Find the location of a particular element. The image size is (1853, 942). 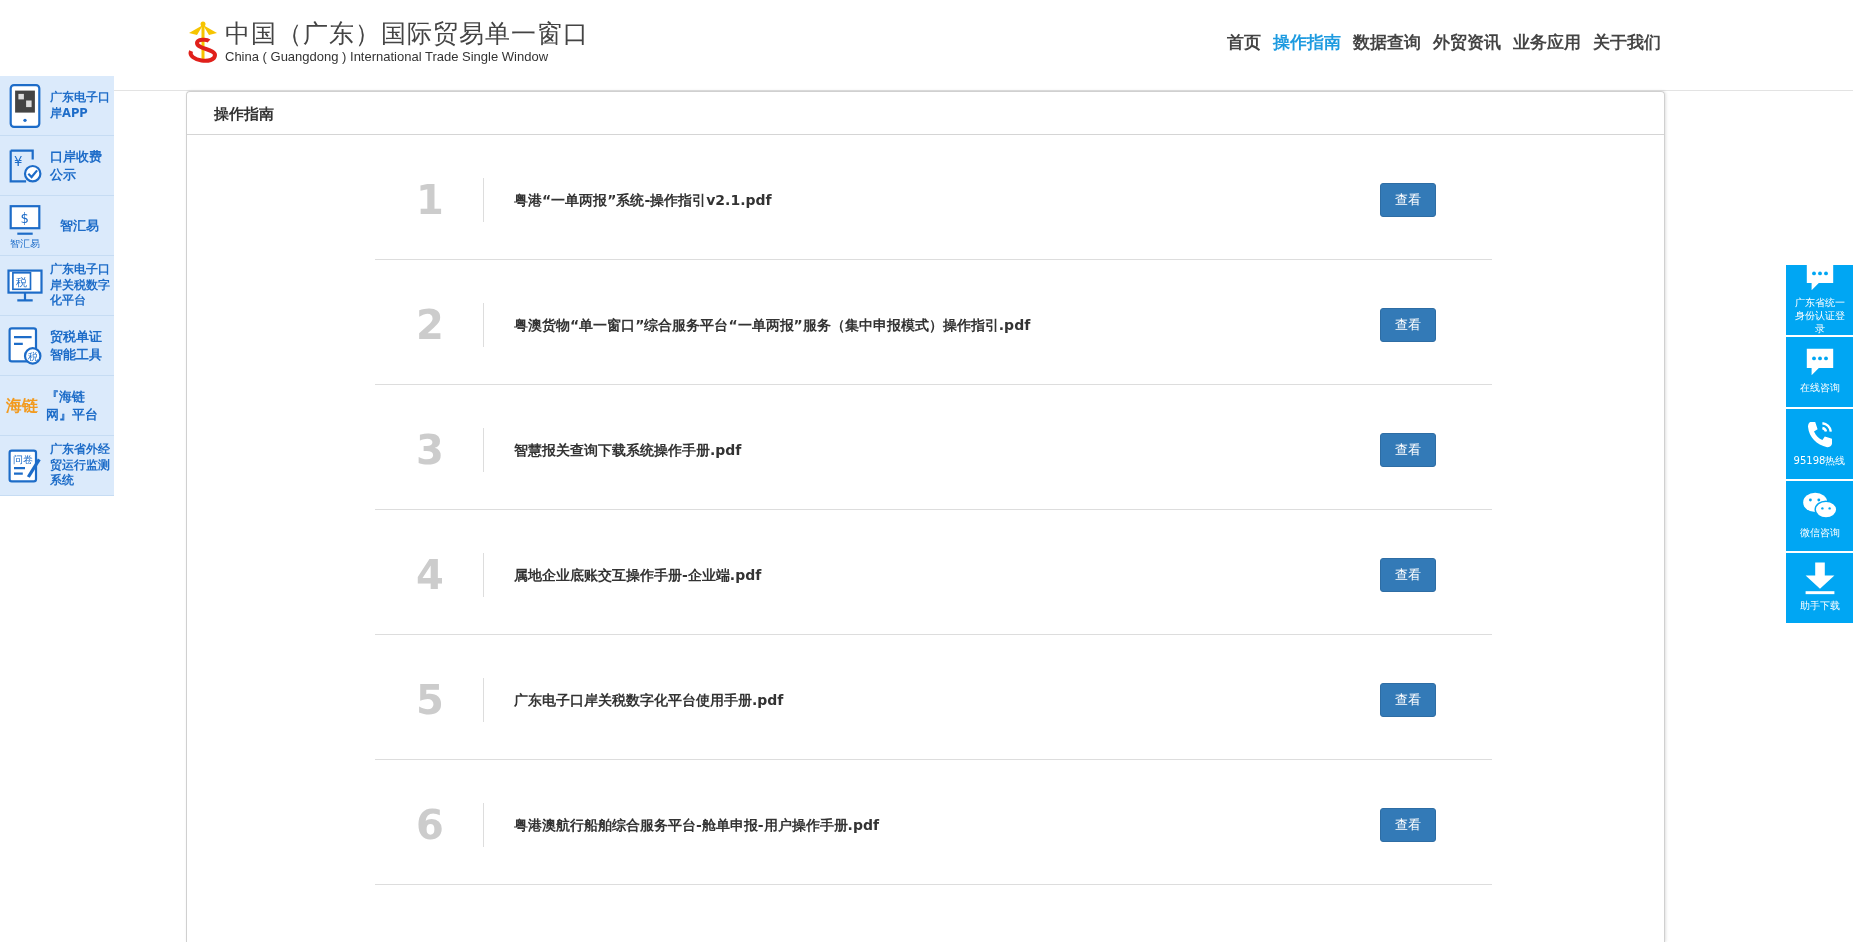

site-subtitle: China ( Guangdong ) International Trade Single Window is located at coordinates (387, 57).